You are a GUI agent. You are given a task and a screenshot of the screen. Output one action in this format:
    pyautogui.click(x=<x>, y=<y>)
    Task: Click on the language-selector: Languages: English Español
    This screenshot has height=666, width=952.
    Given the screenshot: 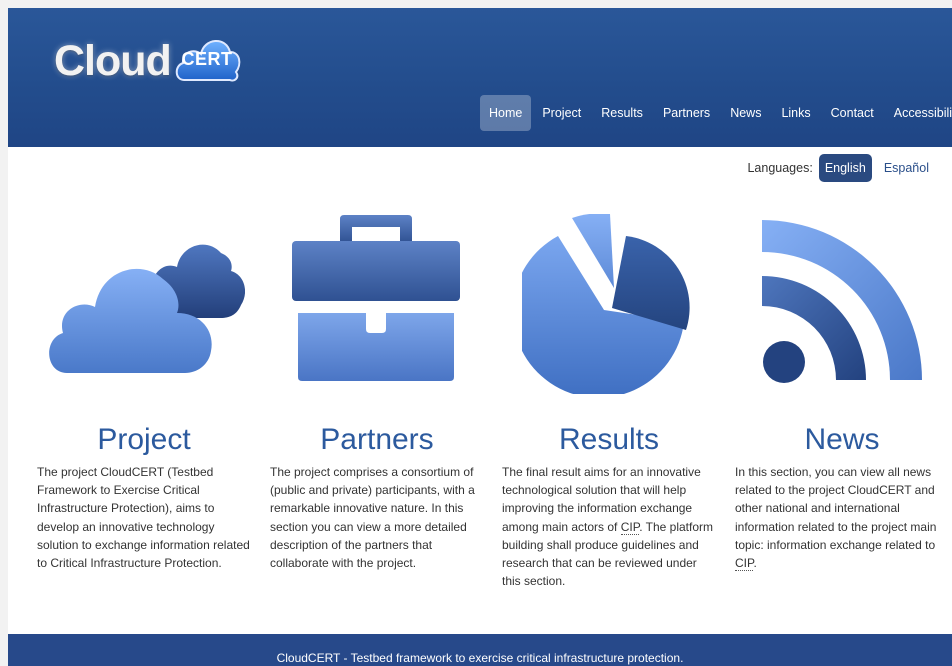 What is the action you would take?
    pyautogui.click(x=841, y=168)
    